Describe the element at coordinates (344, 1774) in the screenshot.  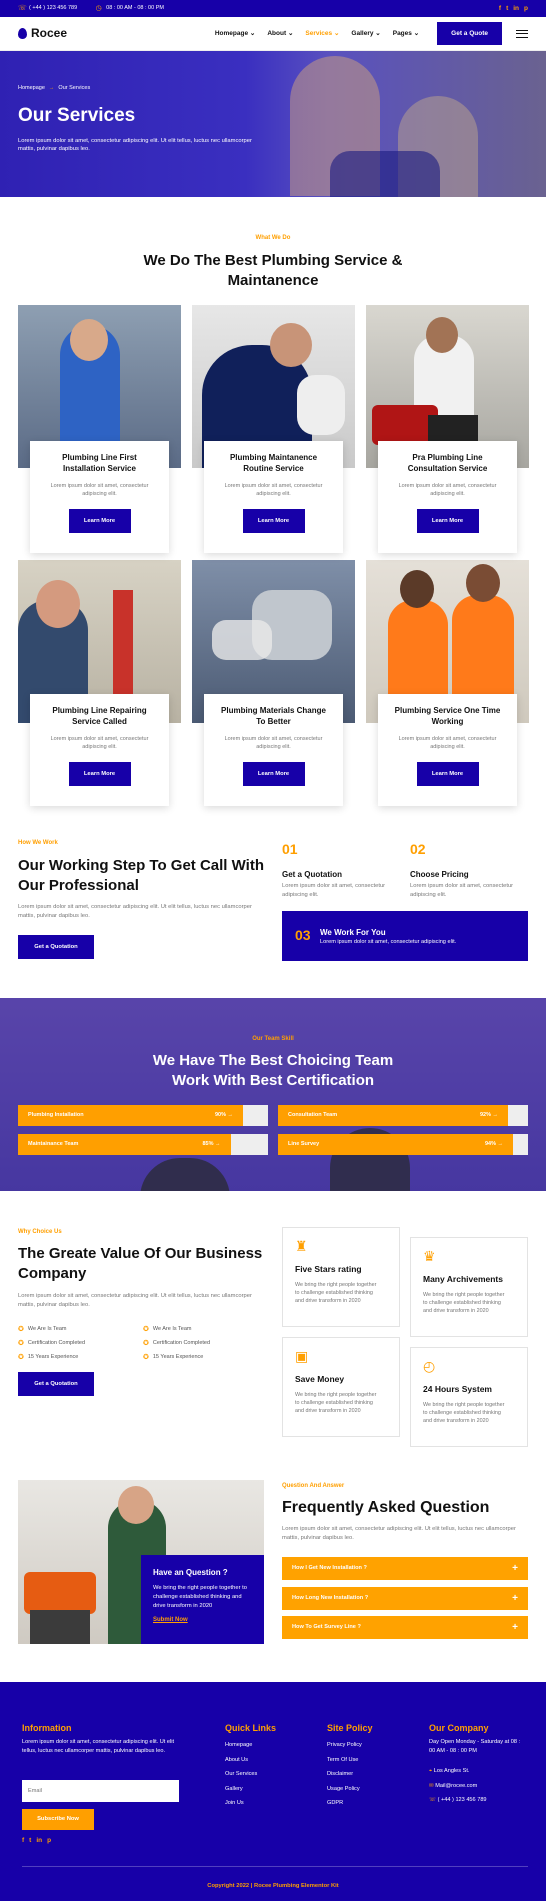
I see `footer-link: Disclaimer` at that location.